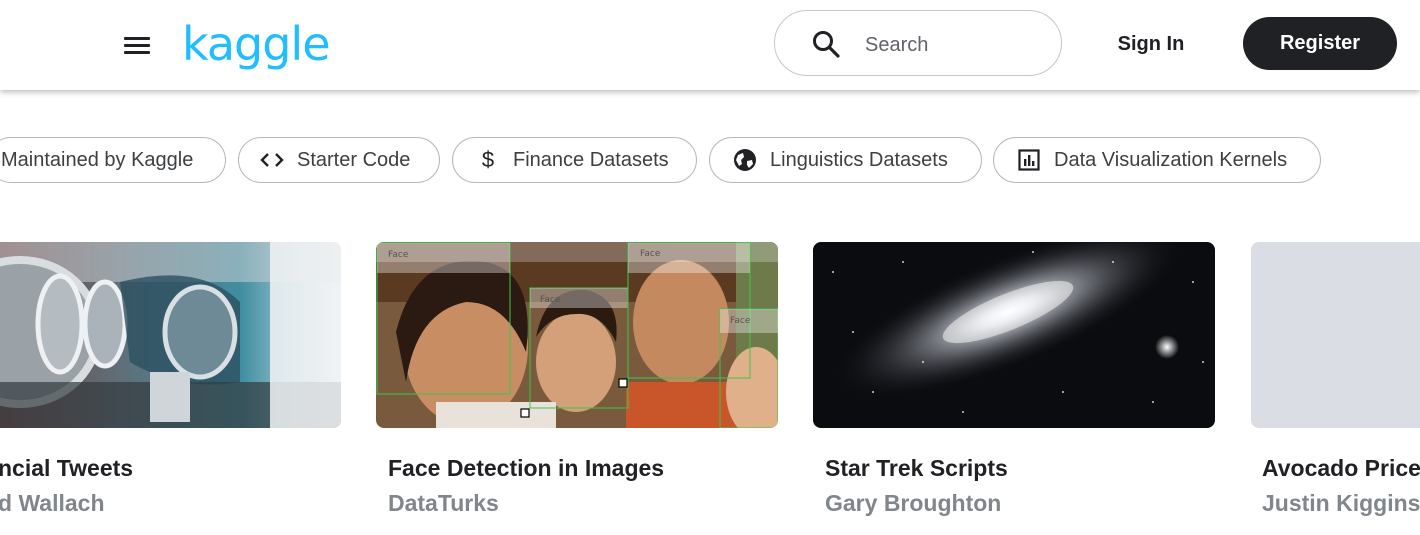  Describe the element at coordinates (488, 159) in the screenshot. I see `dollar-icon: $` at that location.